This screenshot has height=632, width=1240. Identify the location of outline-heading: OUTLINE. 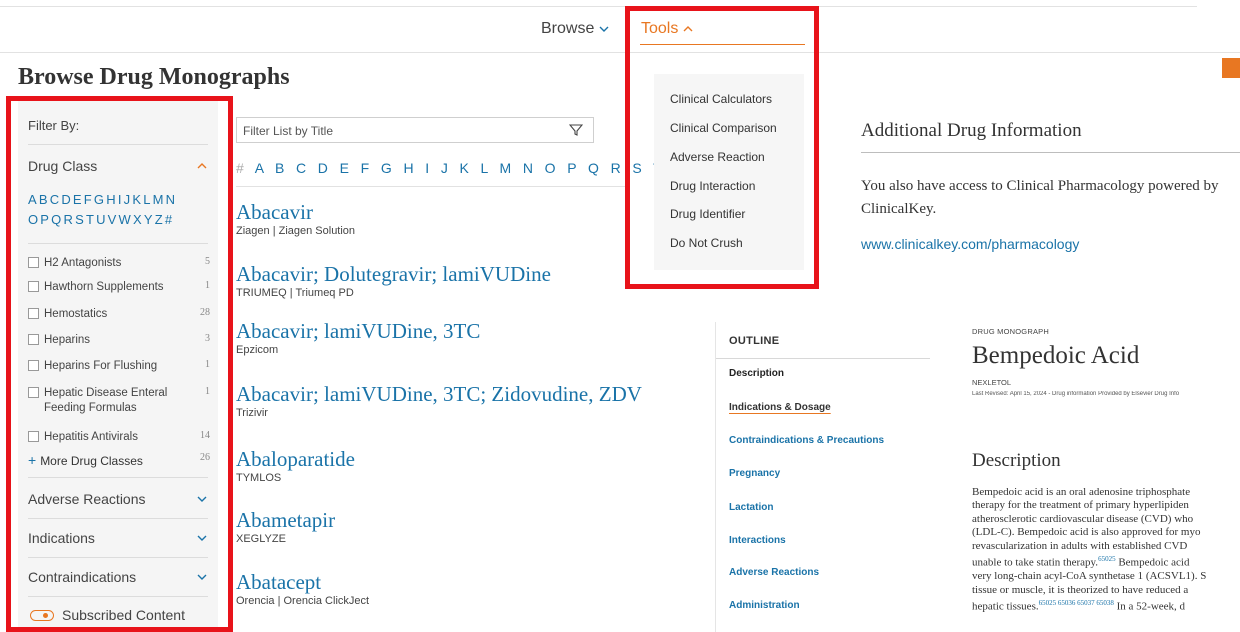
(823, 340).